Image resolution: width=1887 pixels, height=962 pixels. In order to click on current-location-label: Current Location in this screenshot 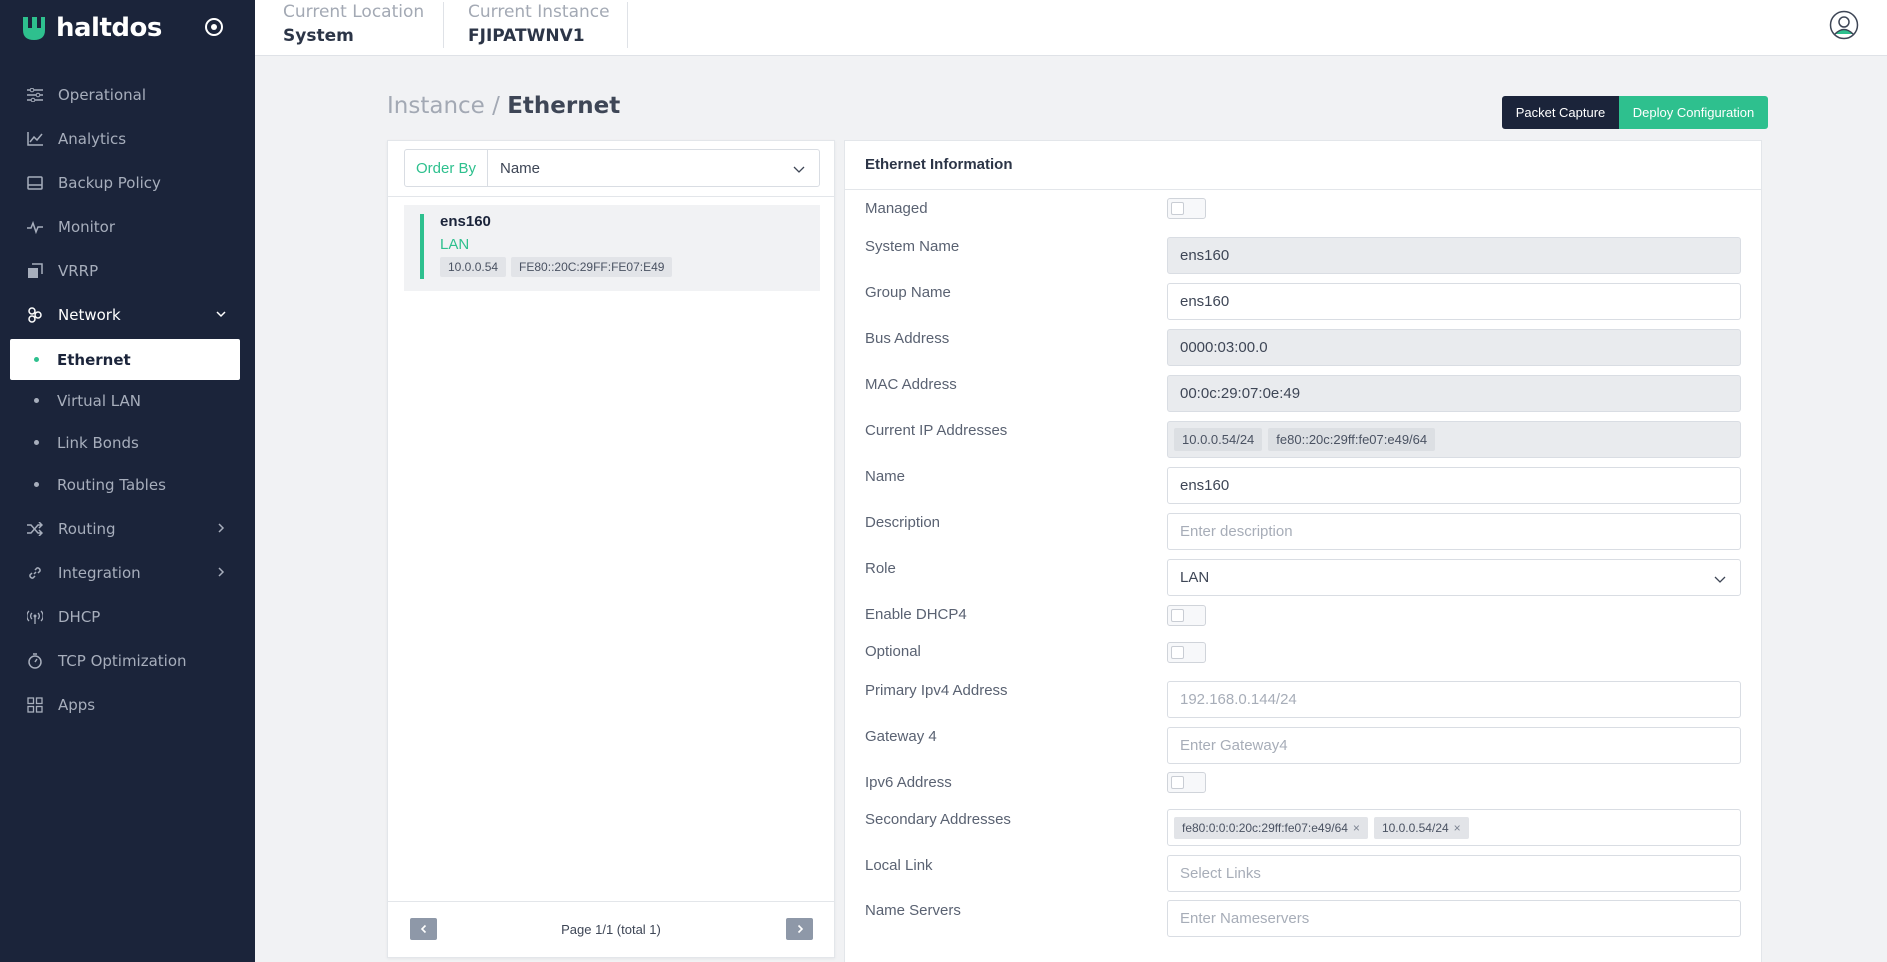, I will do `click(354, 12)`.